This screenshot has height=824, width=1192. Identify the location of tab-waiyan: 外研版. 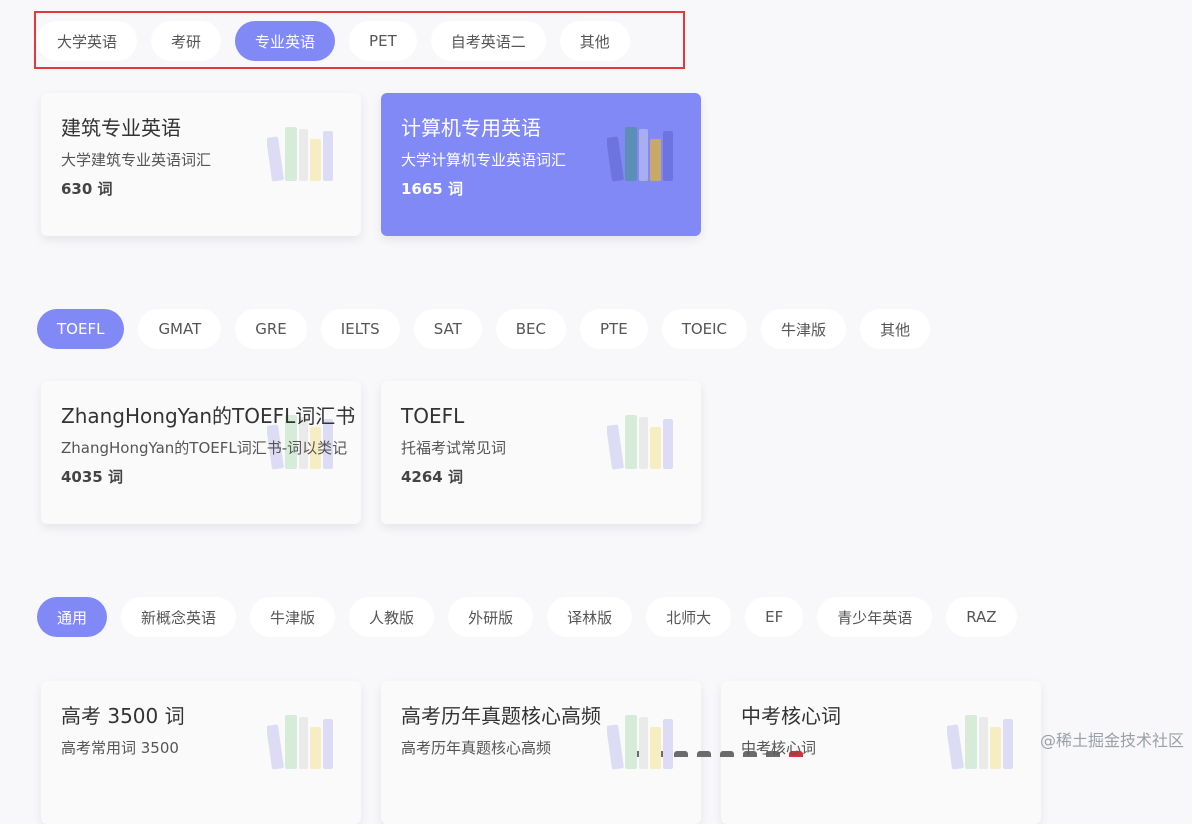
(491, 617).